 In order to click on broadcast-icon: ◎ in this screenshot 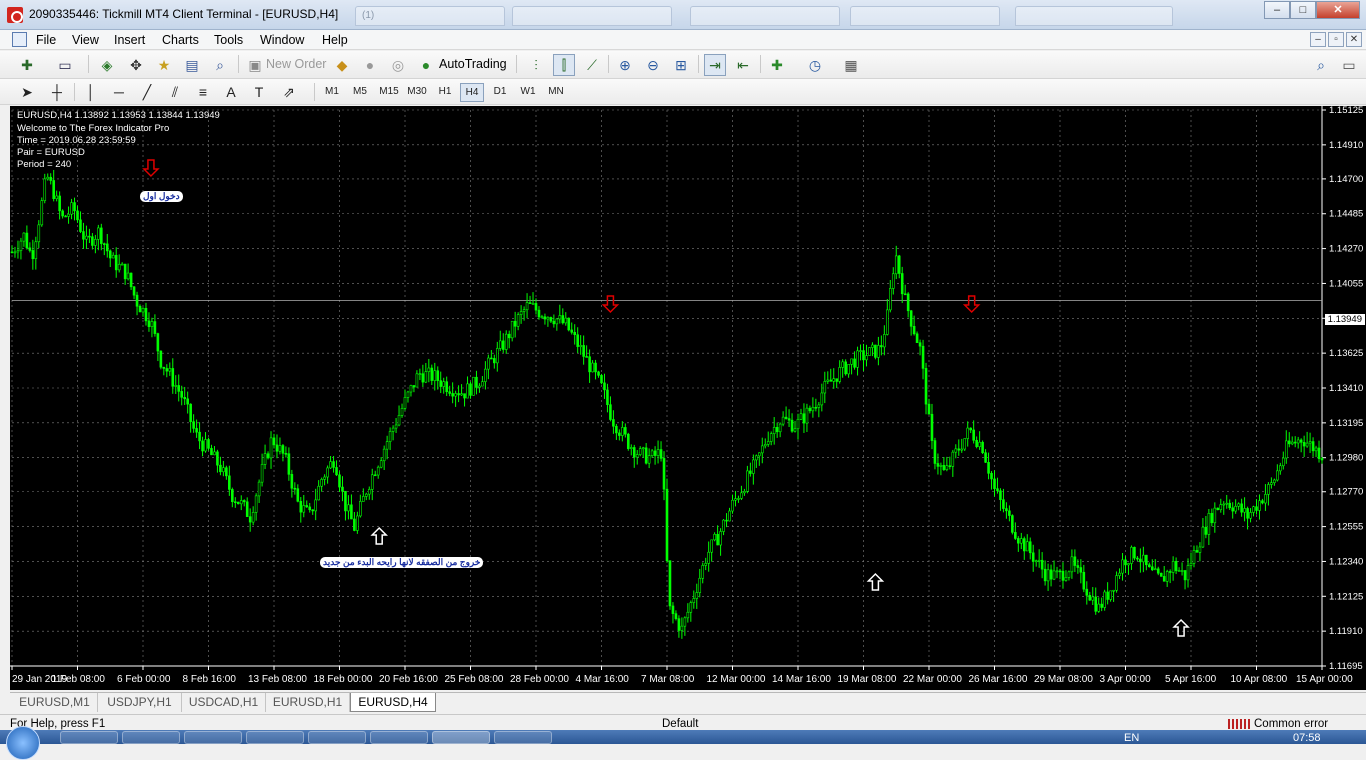, I will do `click(398, 65)`.